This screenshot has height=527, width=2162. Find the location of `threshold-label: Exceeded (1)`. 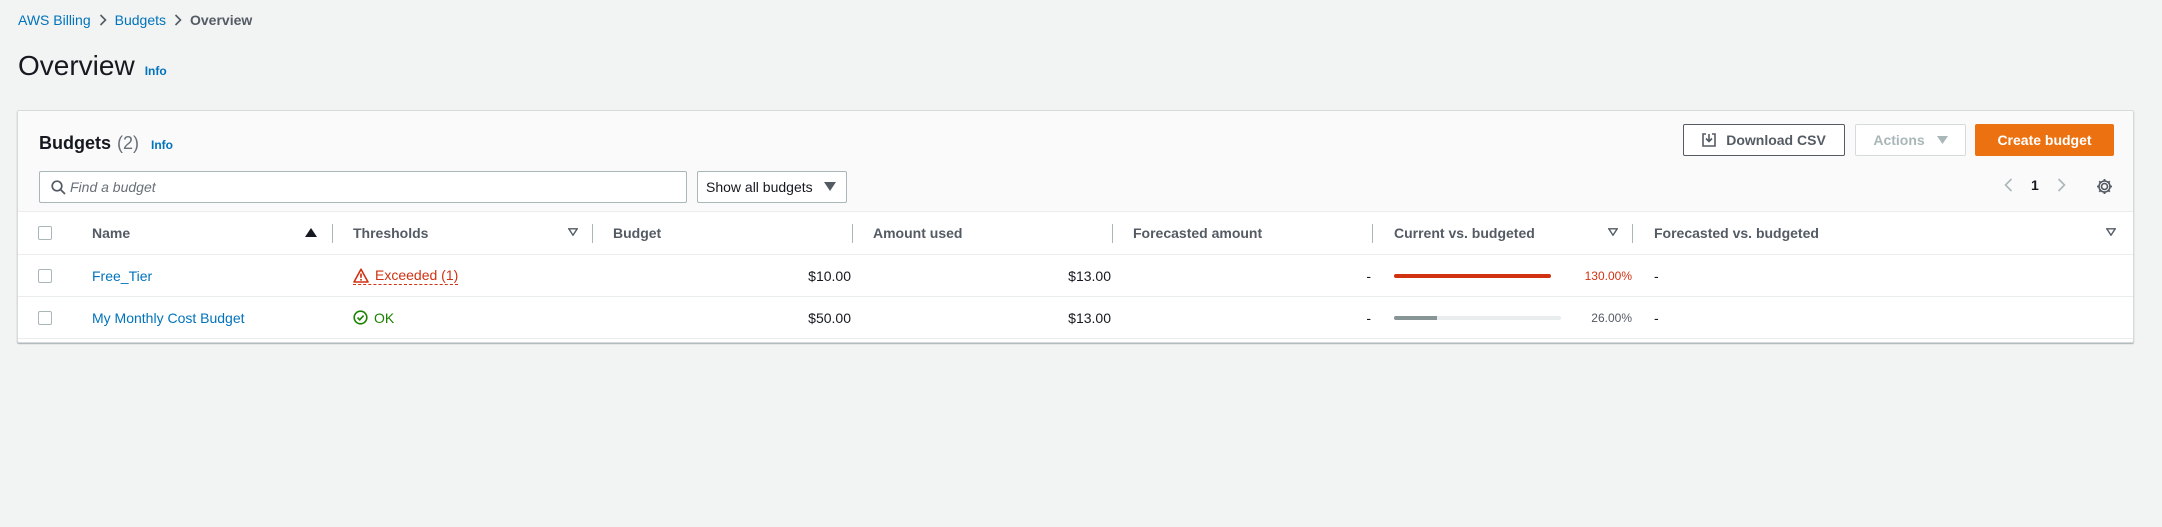

threshold-label: Exceeded (1) is located at coordinates (417, 274).